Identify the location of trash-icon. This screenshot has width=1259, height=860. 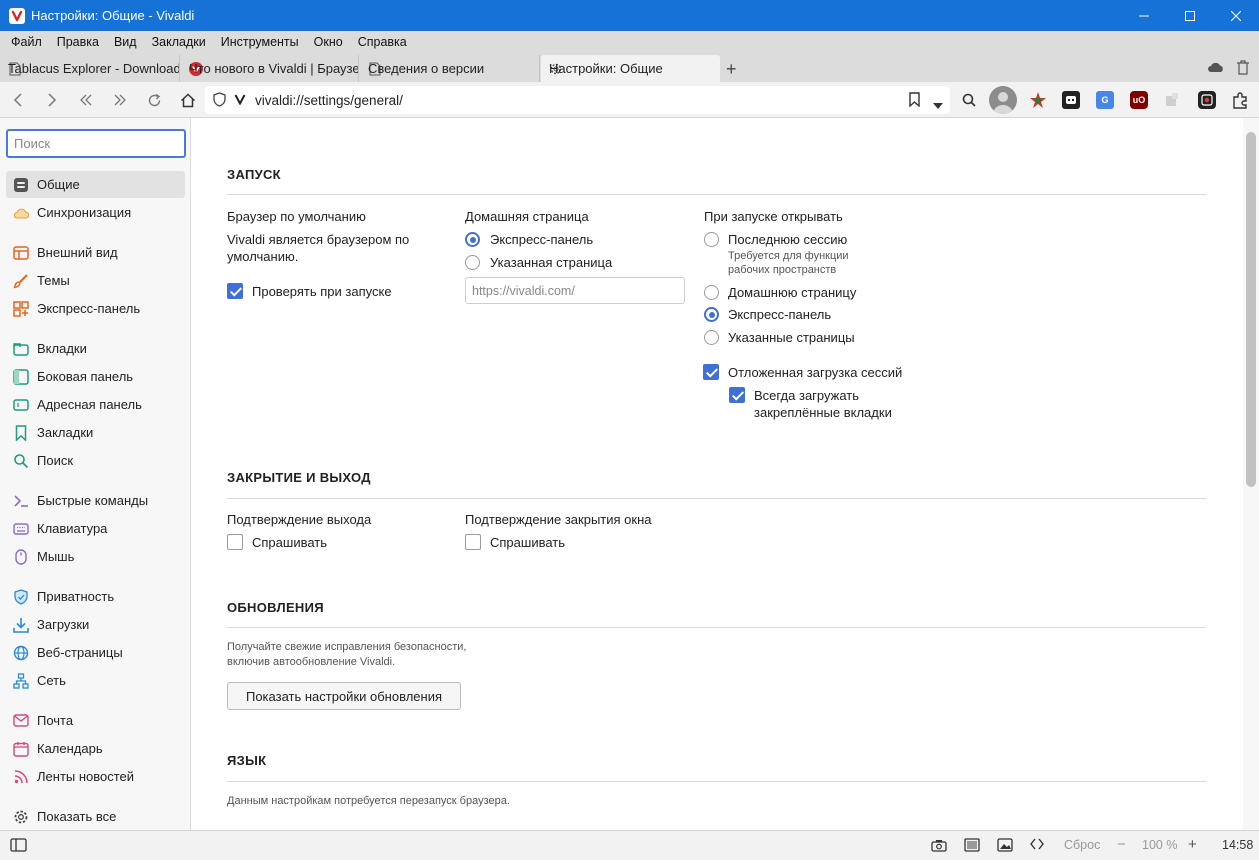
(1243, 69).